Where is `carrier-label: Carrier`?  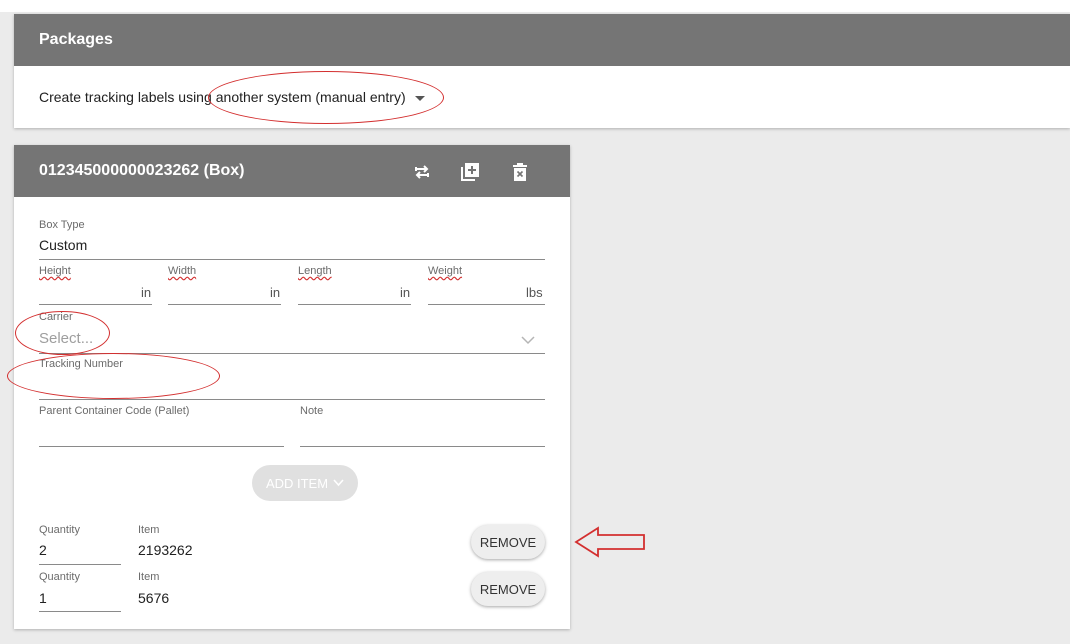 carrier-label: Carrier is located at coordinates (56, 317).